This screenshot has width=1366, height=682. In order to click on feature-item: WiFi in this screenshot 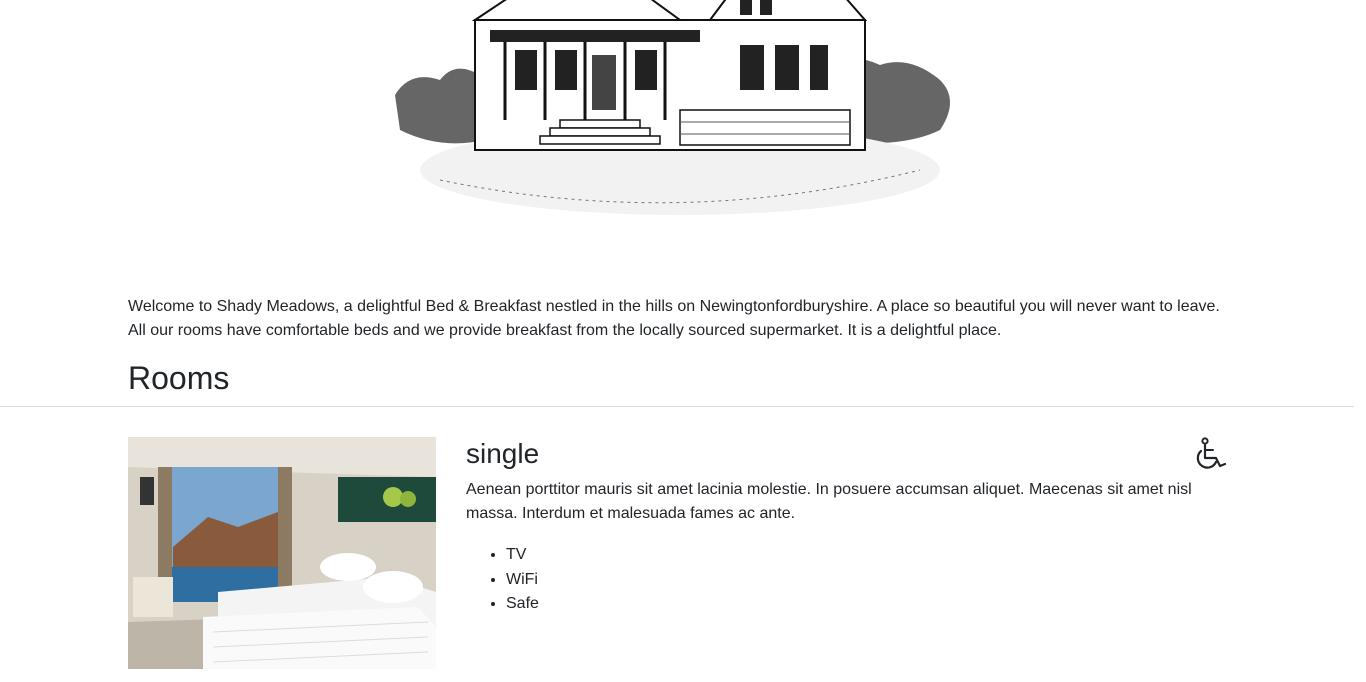, I will do `click(522, 580)`.